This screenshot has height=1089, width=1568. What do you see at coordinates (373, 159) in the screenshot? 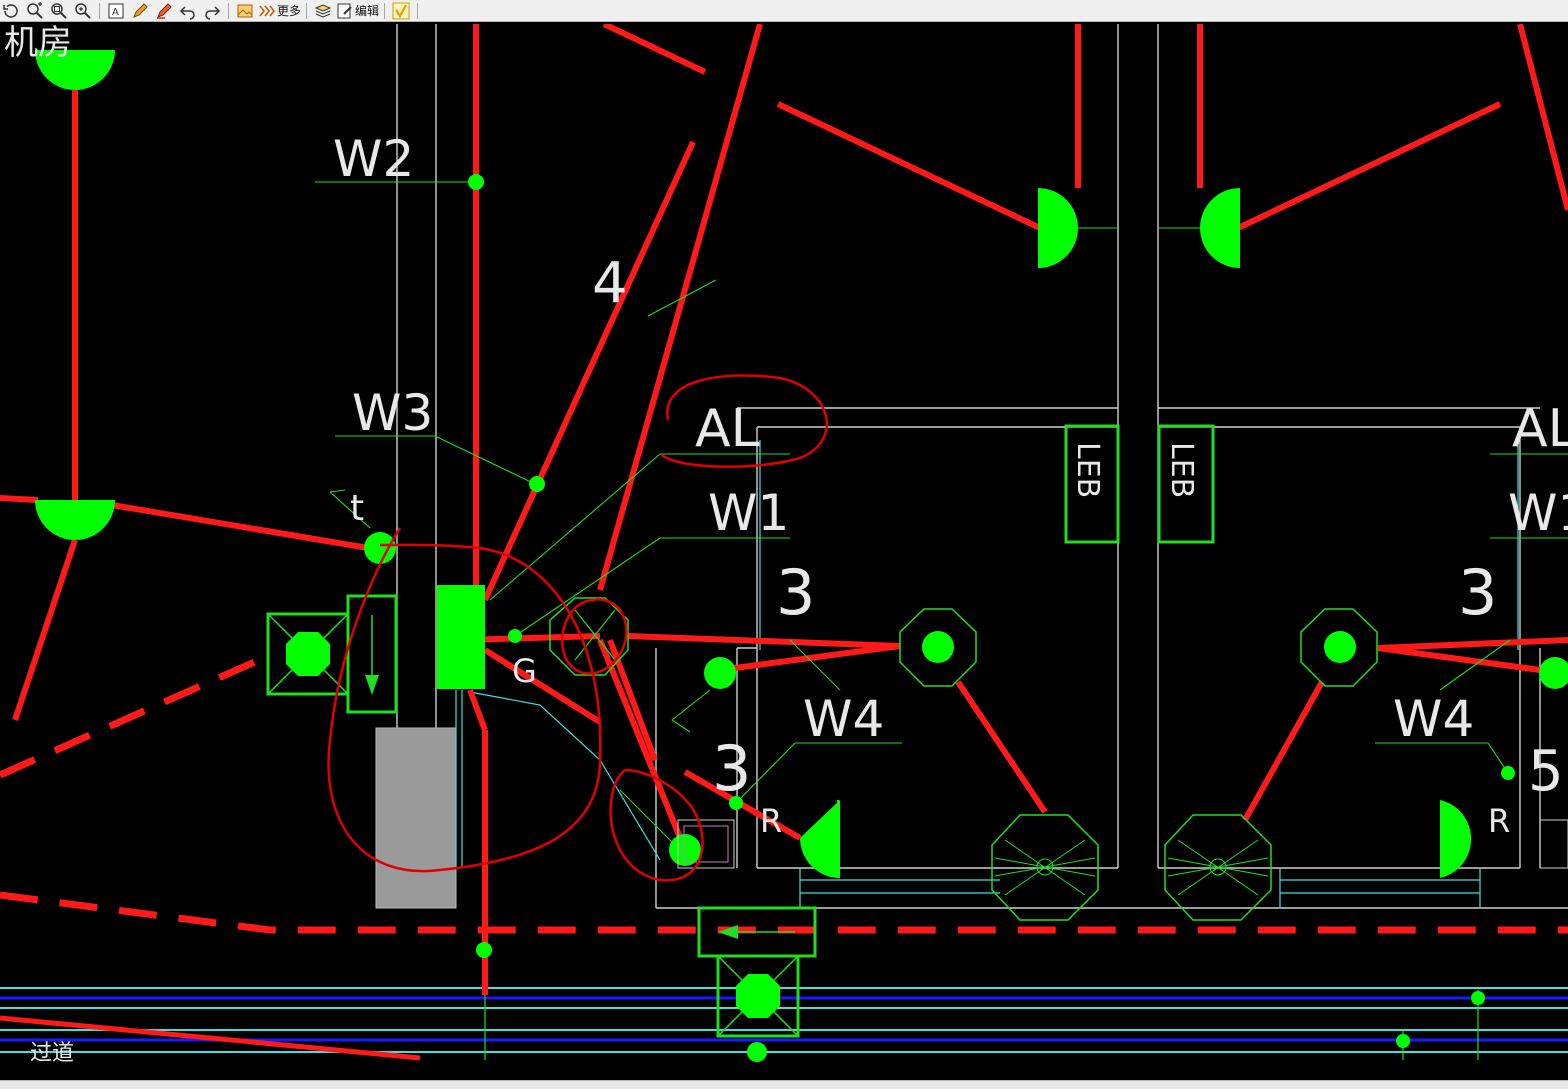
I see `label-w2: W2` at bounding box center [373, 159].